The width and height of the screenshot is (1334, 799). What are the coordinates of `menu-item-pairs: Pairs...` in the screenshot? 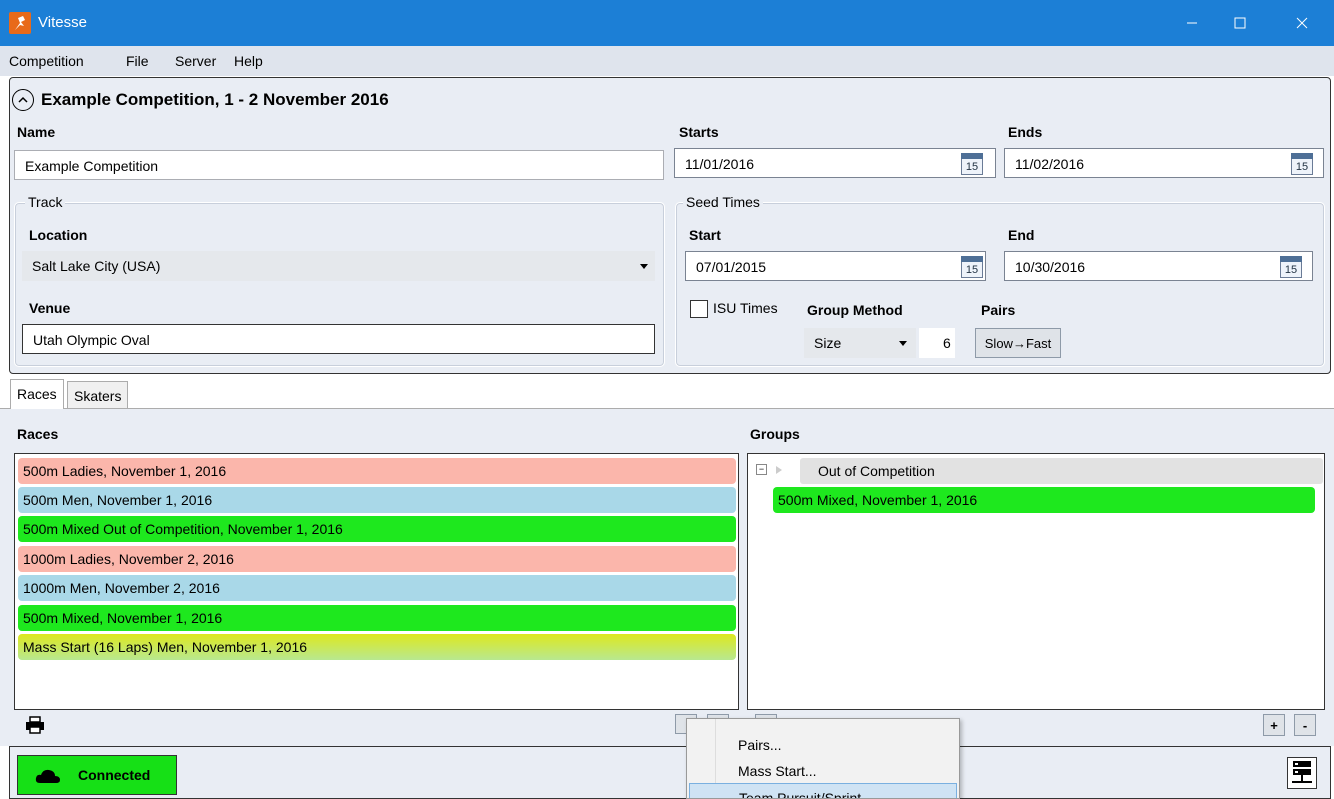 It's located at (823, 744).